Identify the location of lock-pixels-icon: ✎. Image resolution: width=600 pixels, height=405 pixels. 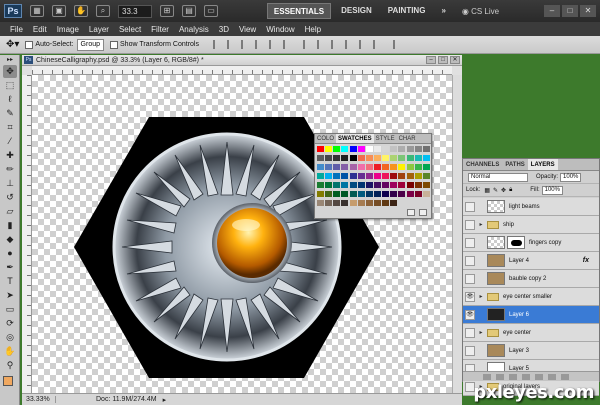
(495, 190).